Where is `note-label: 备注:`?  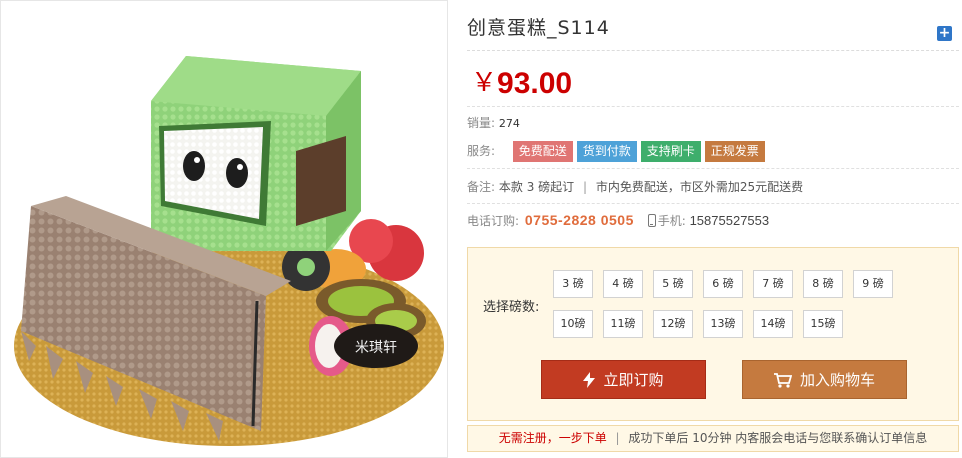 note-label: 备注: is located at coordinates (481, 187).